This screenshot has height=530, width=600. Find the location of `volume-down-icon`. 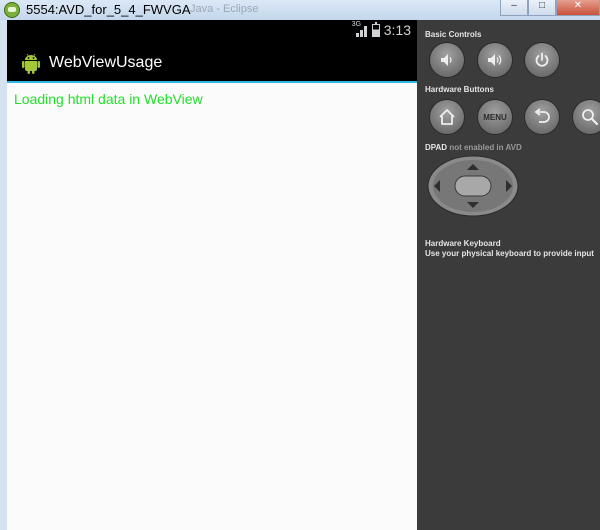

volume-down-icon is located at coordinates (446, 60).